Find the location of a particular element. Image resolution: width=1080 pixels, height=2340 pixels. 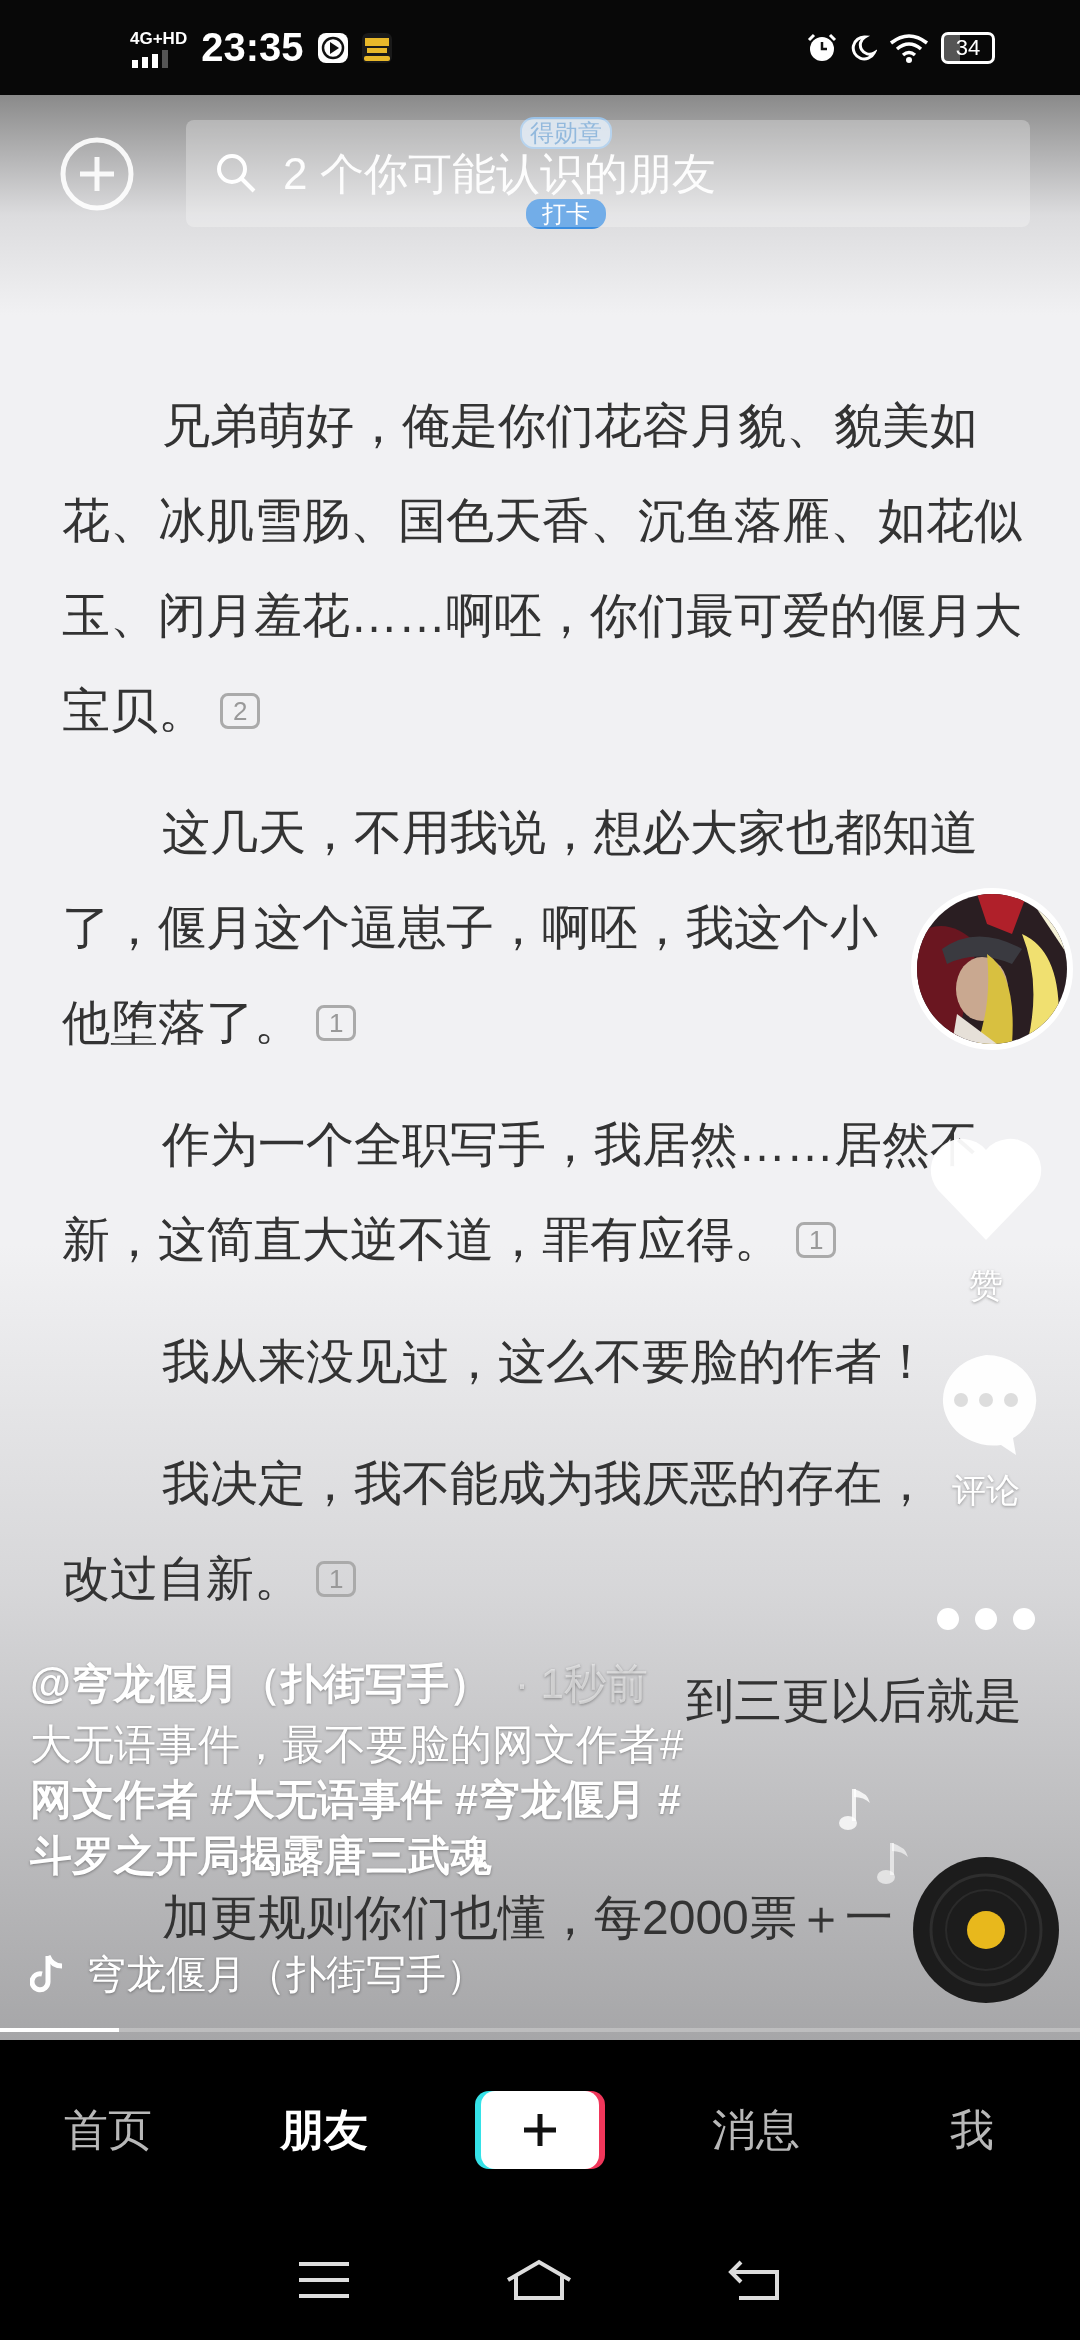

description-line: 斗罗之开局揭露唐三武魂 is located at coordinates (261, 1855).